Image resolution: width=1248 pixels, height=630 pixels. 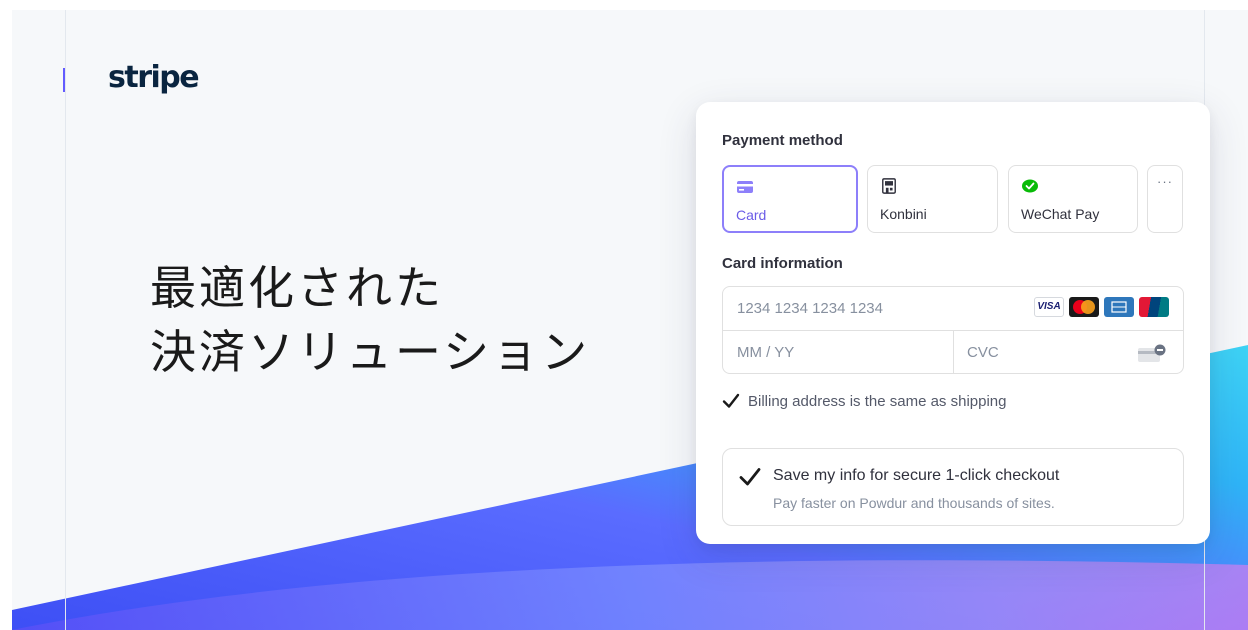 What do you see at coordinates (751, 215) in the screenshot?
I see `tab-card-label: Card` at bounding box center [751, 215].